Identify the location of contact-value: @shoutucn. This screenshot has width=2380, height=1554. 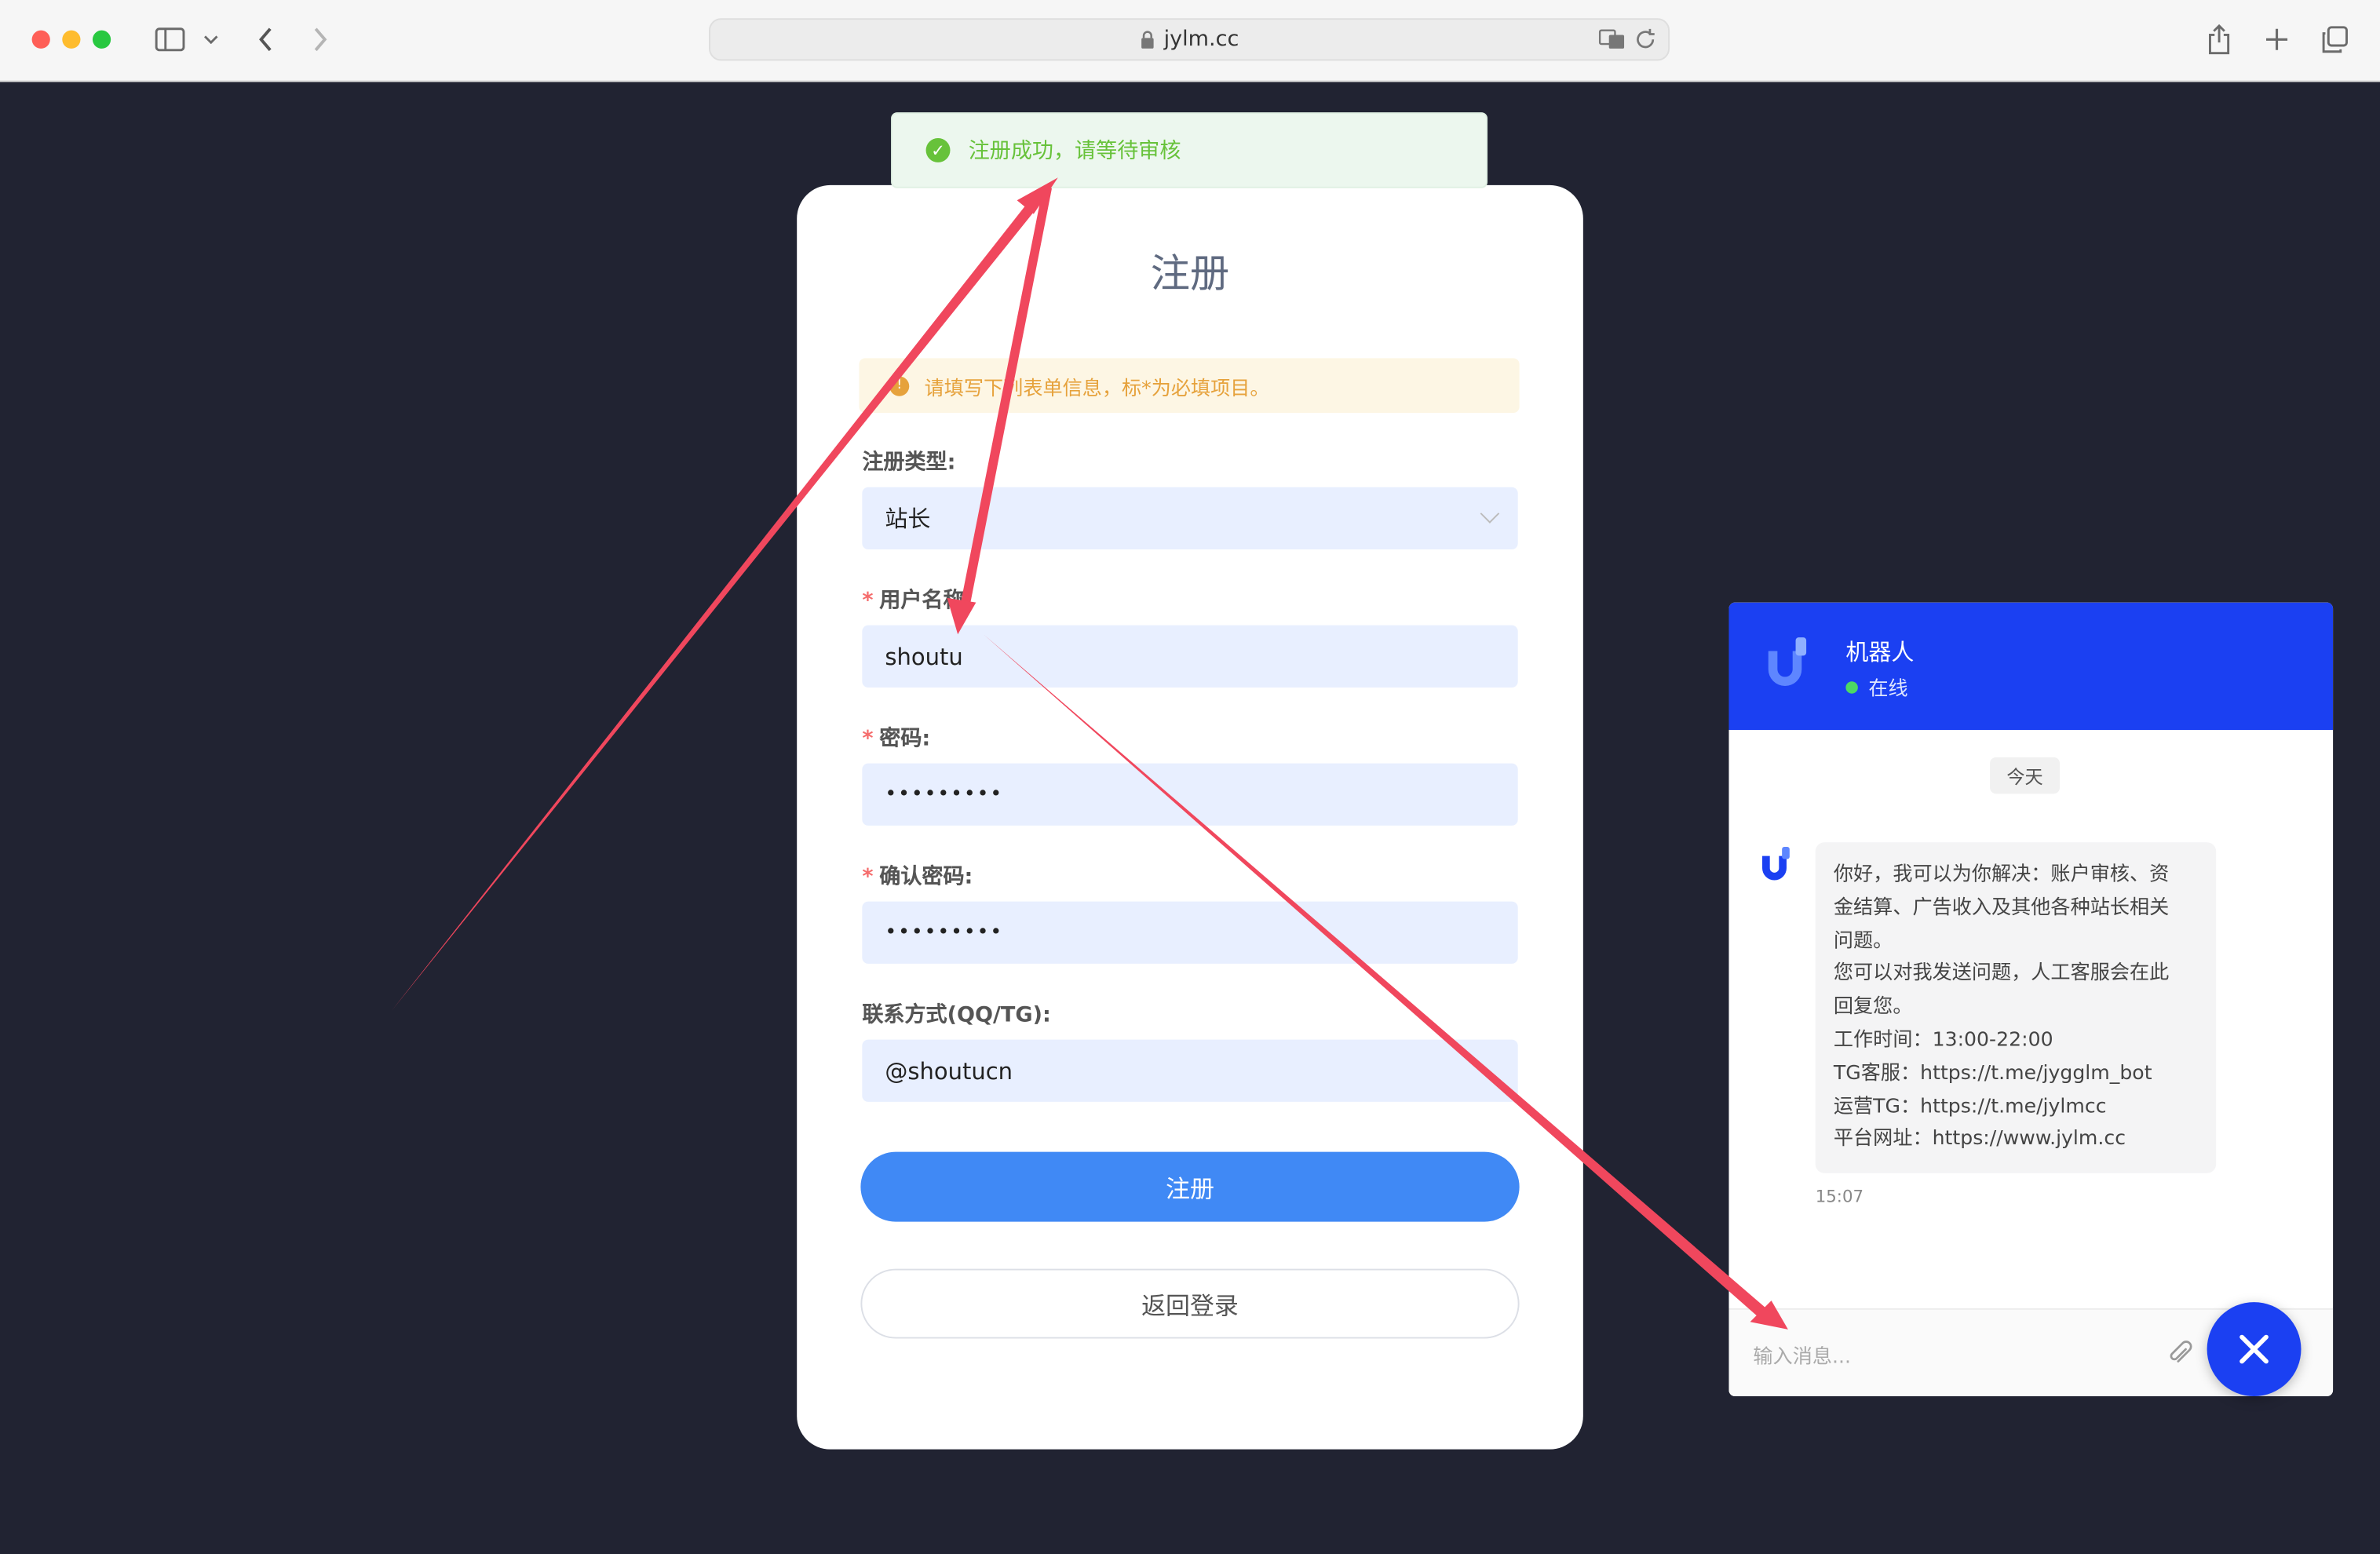
(949, 1070).